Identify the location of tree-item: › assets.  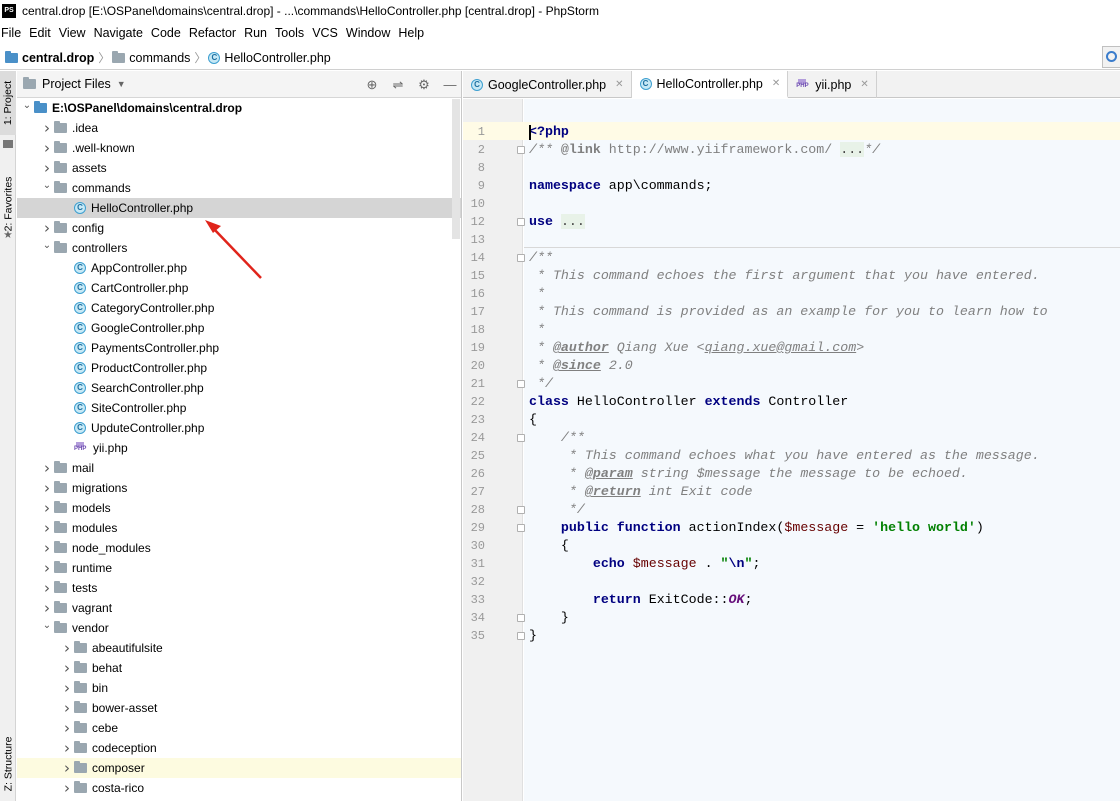
(239, 168).